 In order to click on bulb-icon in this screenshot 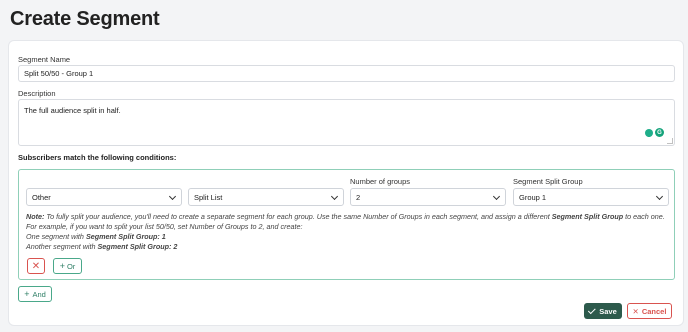, I will do `click(649, 132)`.